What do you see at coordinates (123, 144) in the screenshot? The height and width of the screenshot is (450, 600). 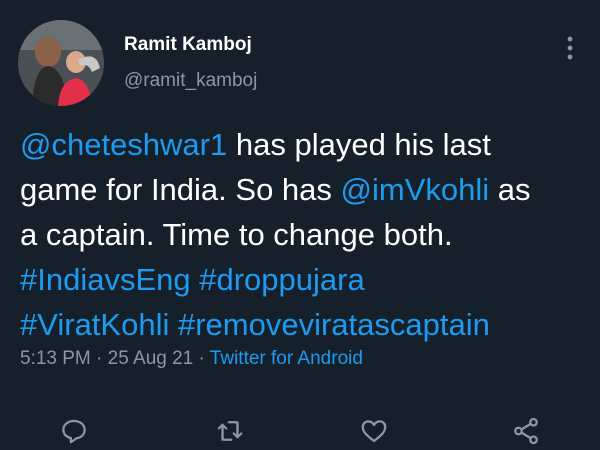 I see `mention-link: @cheteshwar1` at bounding box center [123, 144].